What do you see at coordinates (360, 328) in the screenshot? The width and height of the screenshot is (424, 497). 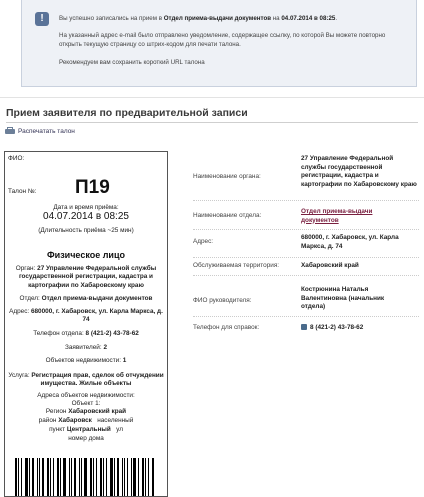 I see `phone-value: 8 (421-2) 43-78-62` at bounding box center [360, 328].